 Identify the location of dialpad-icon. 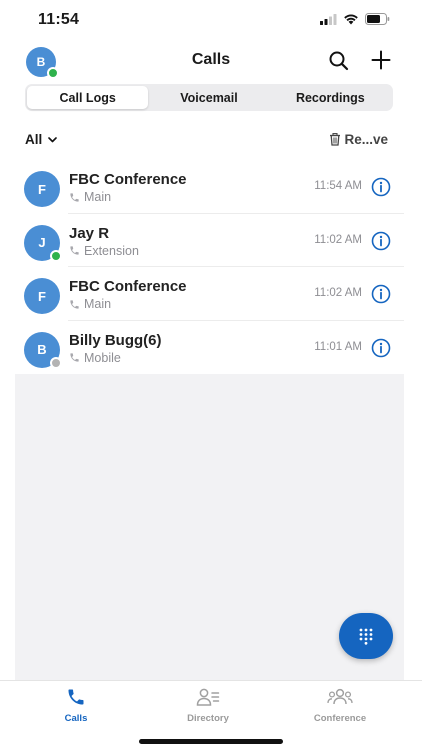
(366, 636).